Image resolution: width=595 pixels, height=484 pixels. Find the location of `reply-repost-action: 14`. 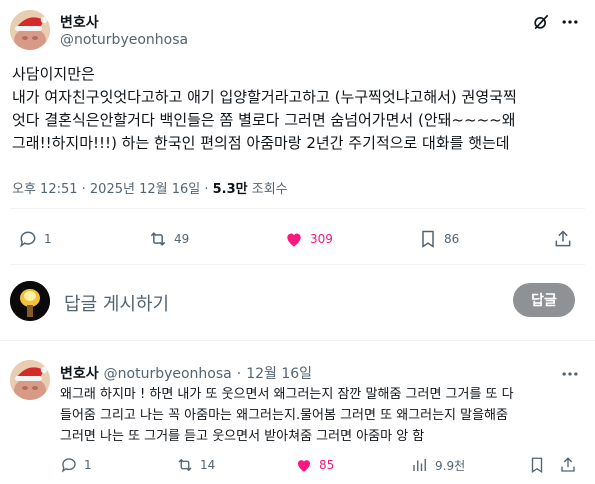

reply-repost-action: 14 is located at coordinates (195, 465).